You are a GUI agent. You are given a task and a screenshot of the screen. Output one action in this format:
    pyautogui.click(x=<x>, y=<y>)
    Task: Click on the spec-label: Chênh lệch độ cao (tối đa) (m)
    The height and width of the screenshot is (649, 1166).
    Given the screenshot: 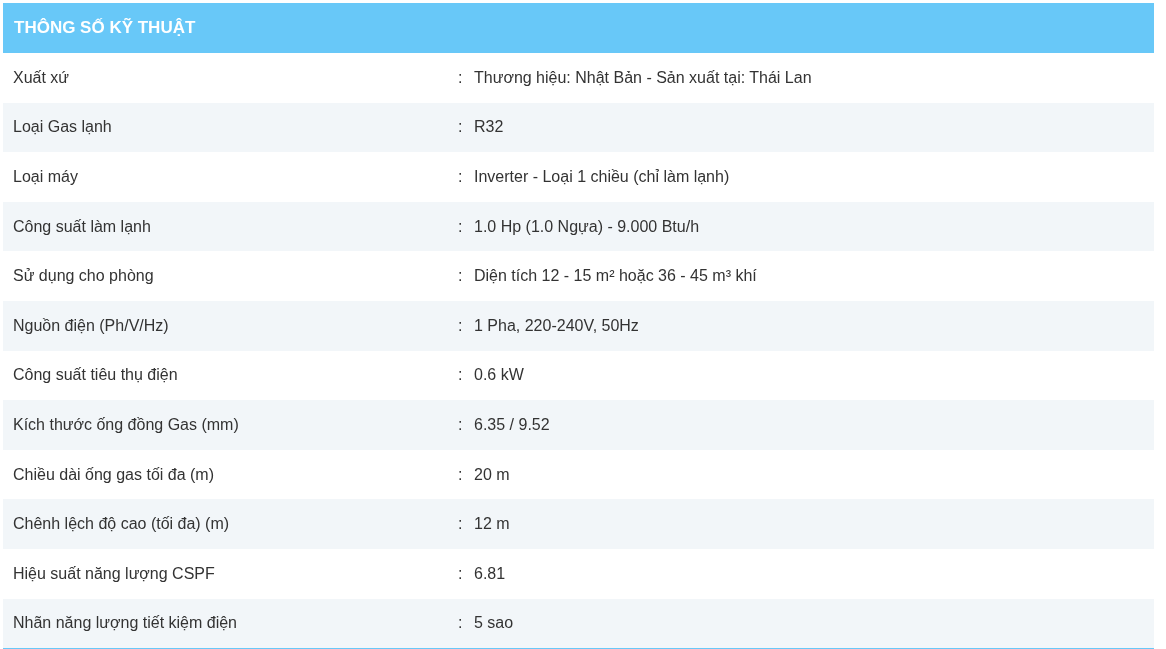 What is the action you would take?
    pyautogui.click(x=121, y=524)
    